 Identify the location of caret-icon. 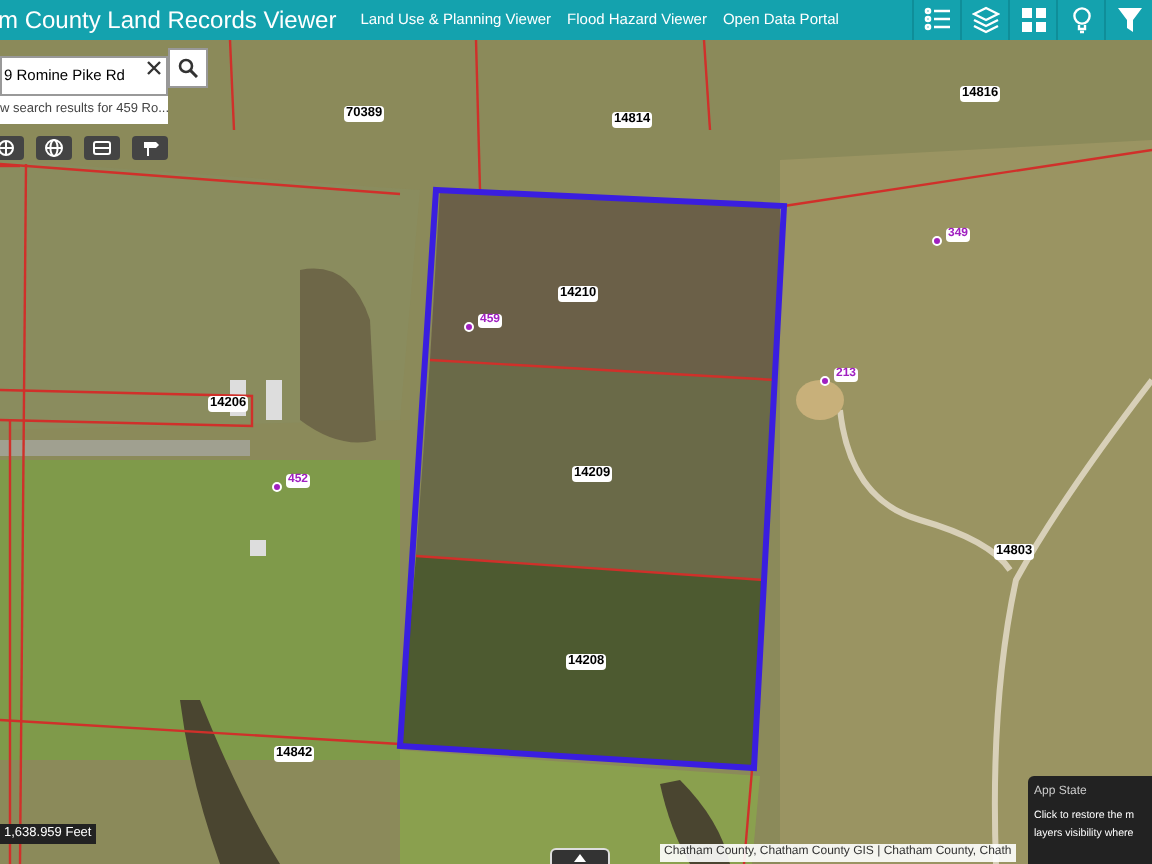
(580, 857).